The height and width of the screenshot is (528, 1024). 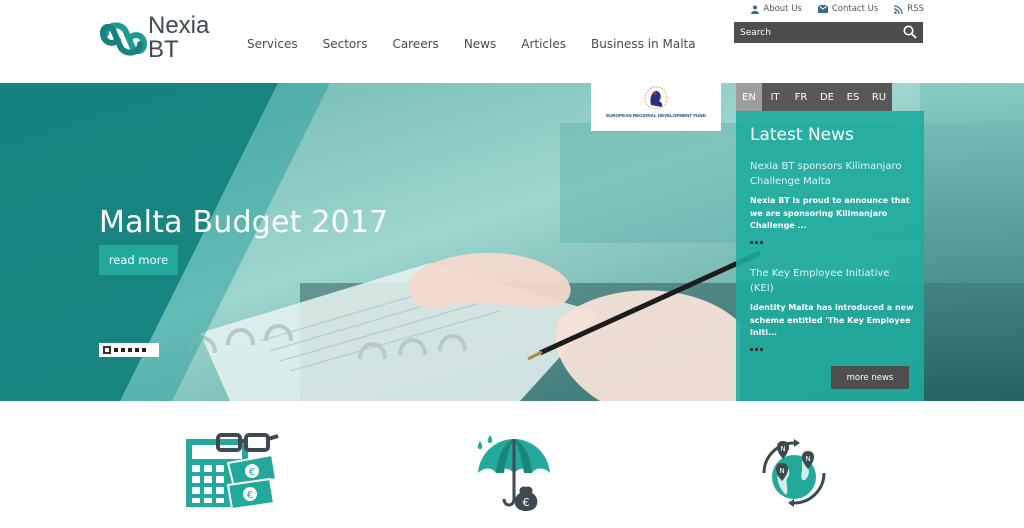 I want to click on nav-news: News, so click(x=480, y=44).